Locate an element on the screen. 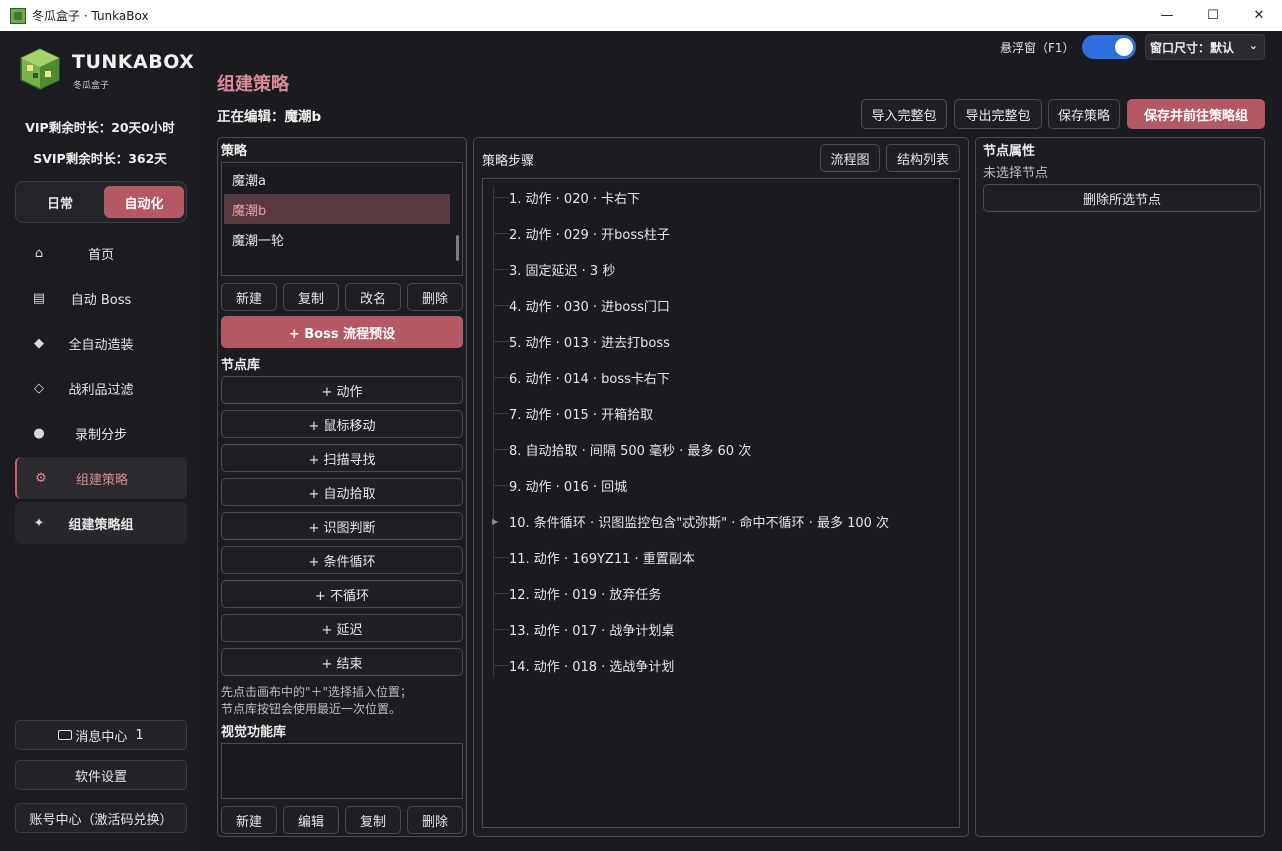 This screenshot has height=851, width=1282. vip-remaining: VIP剩余时长：20天0小时 is located at coordinates (100, 127).